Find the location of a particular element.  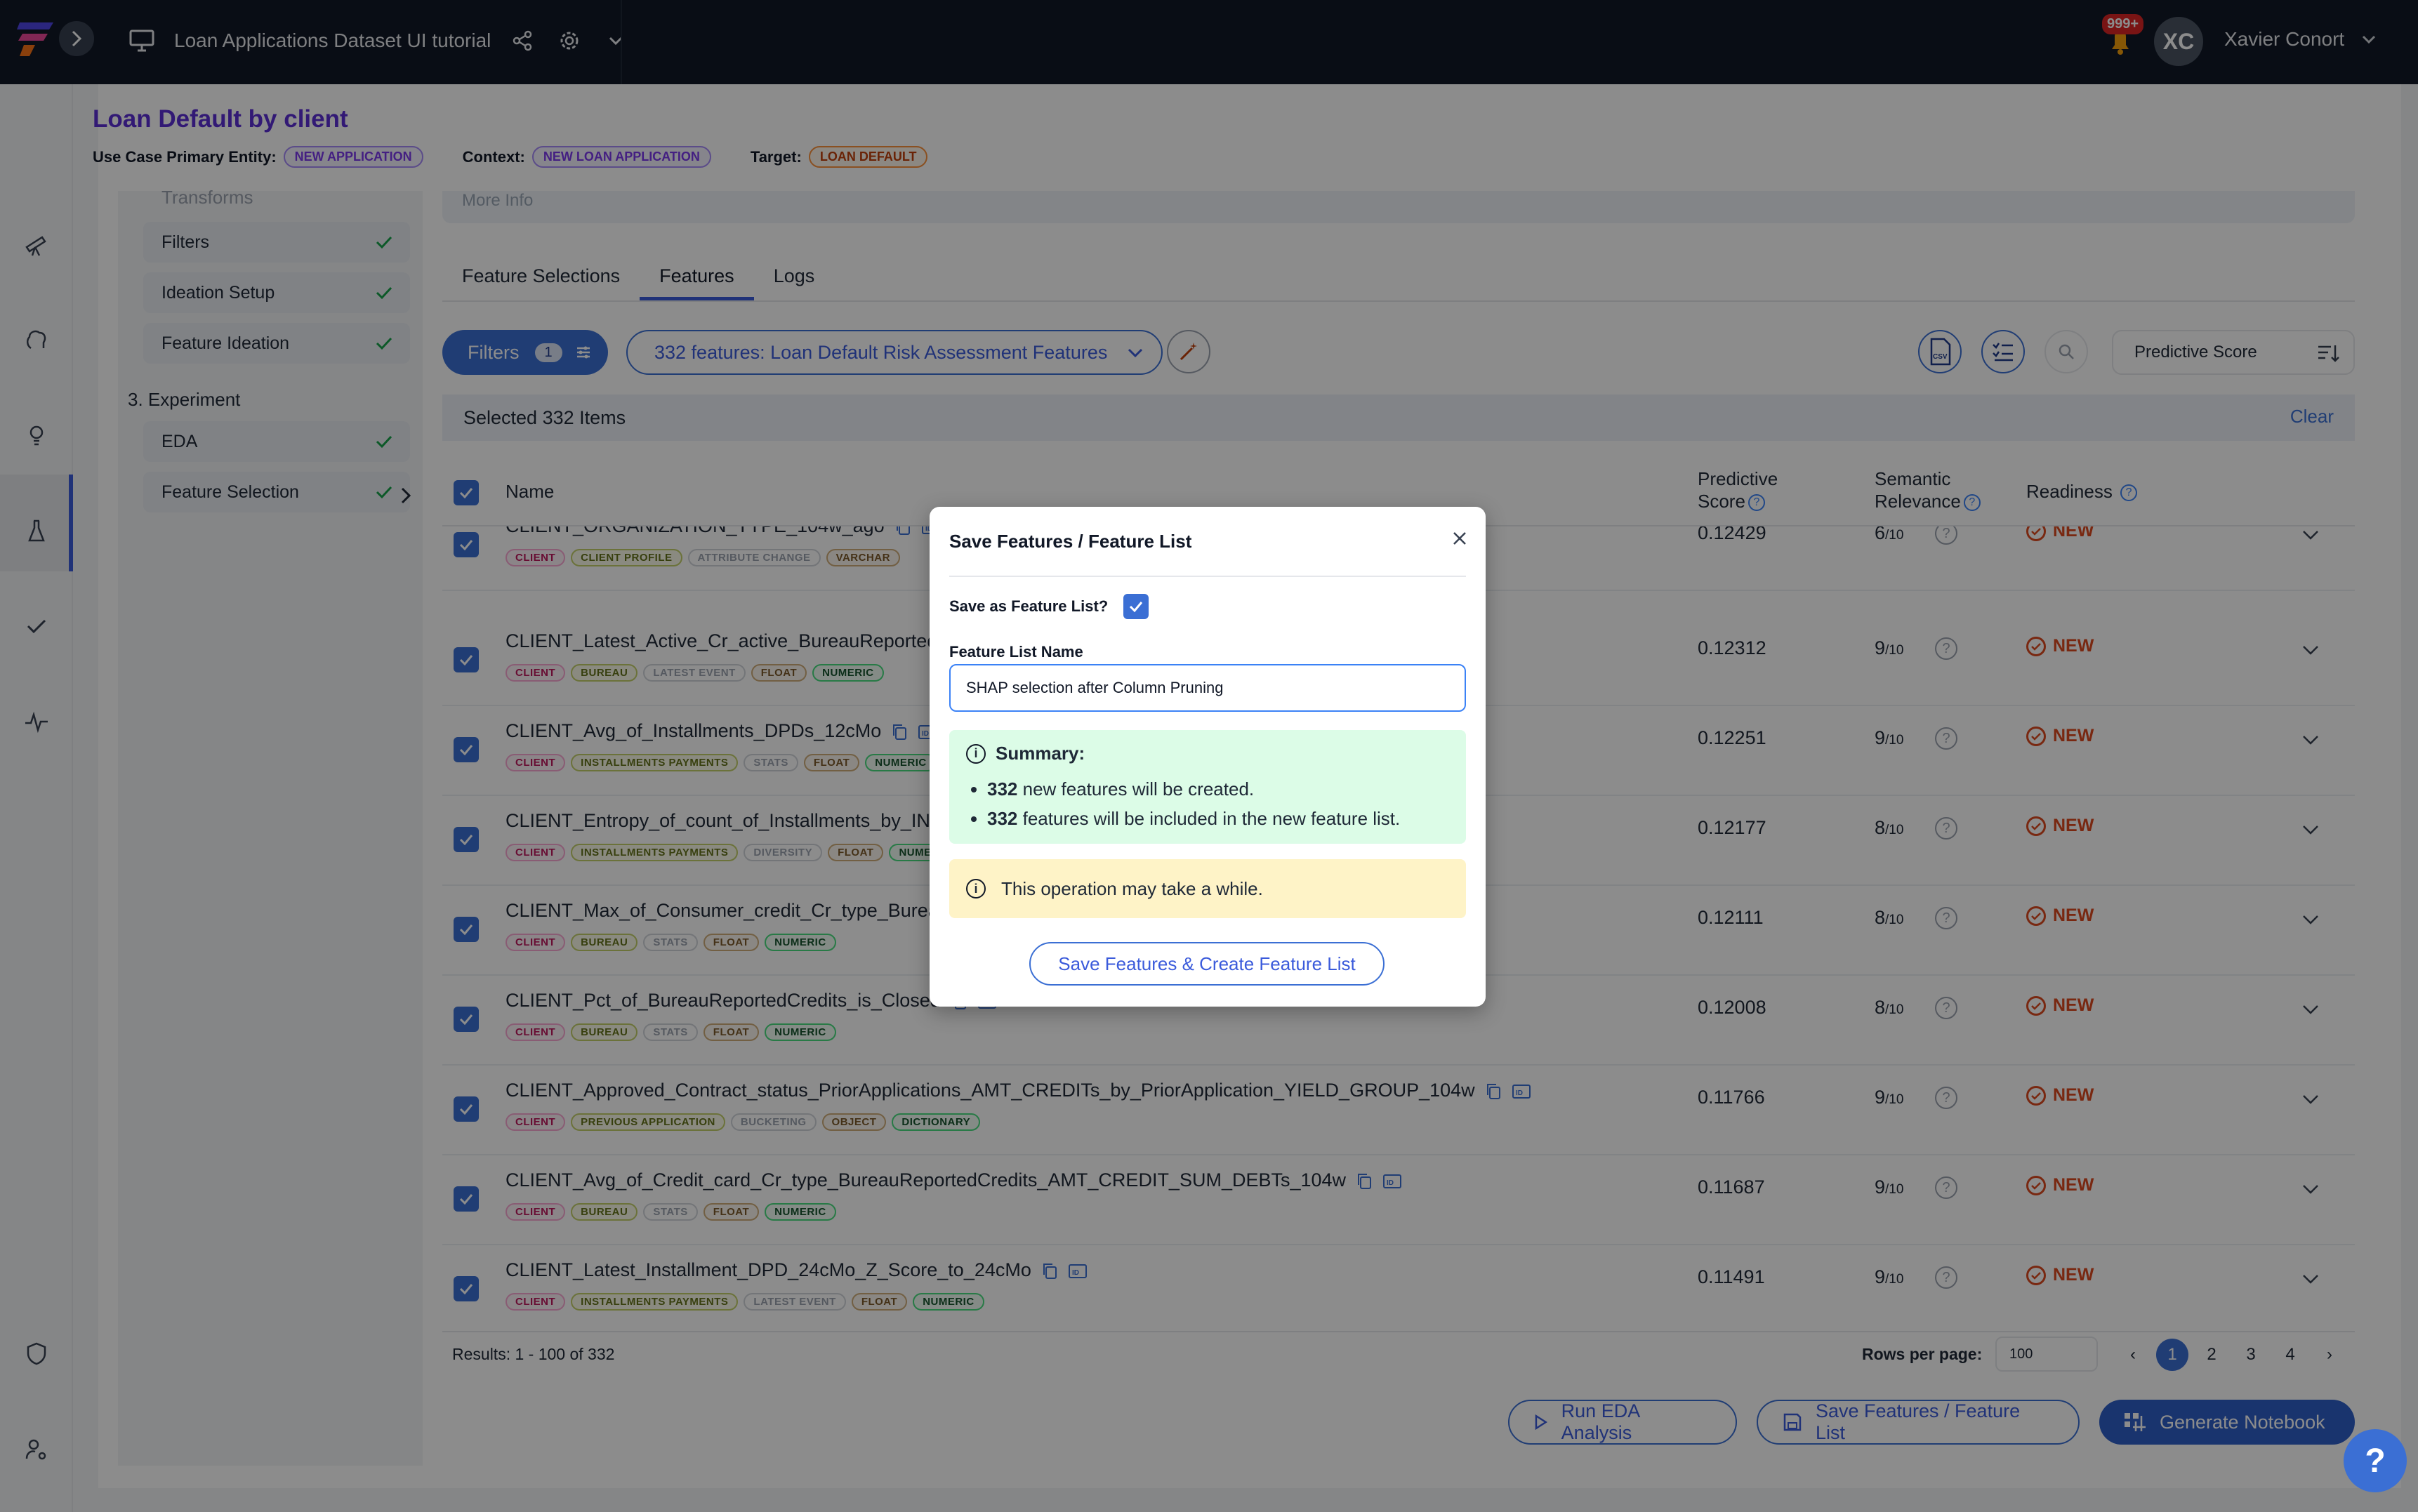

save-as-feature-list-checkbox is located at coordinates (1136, 606).